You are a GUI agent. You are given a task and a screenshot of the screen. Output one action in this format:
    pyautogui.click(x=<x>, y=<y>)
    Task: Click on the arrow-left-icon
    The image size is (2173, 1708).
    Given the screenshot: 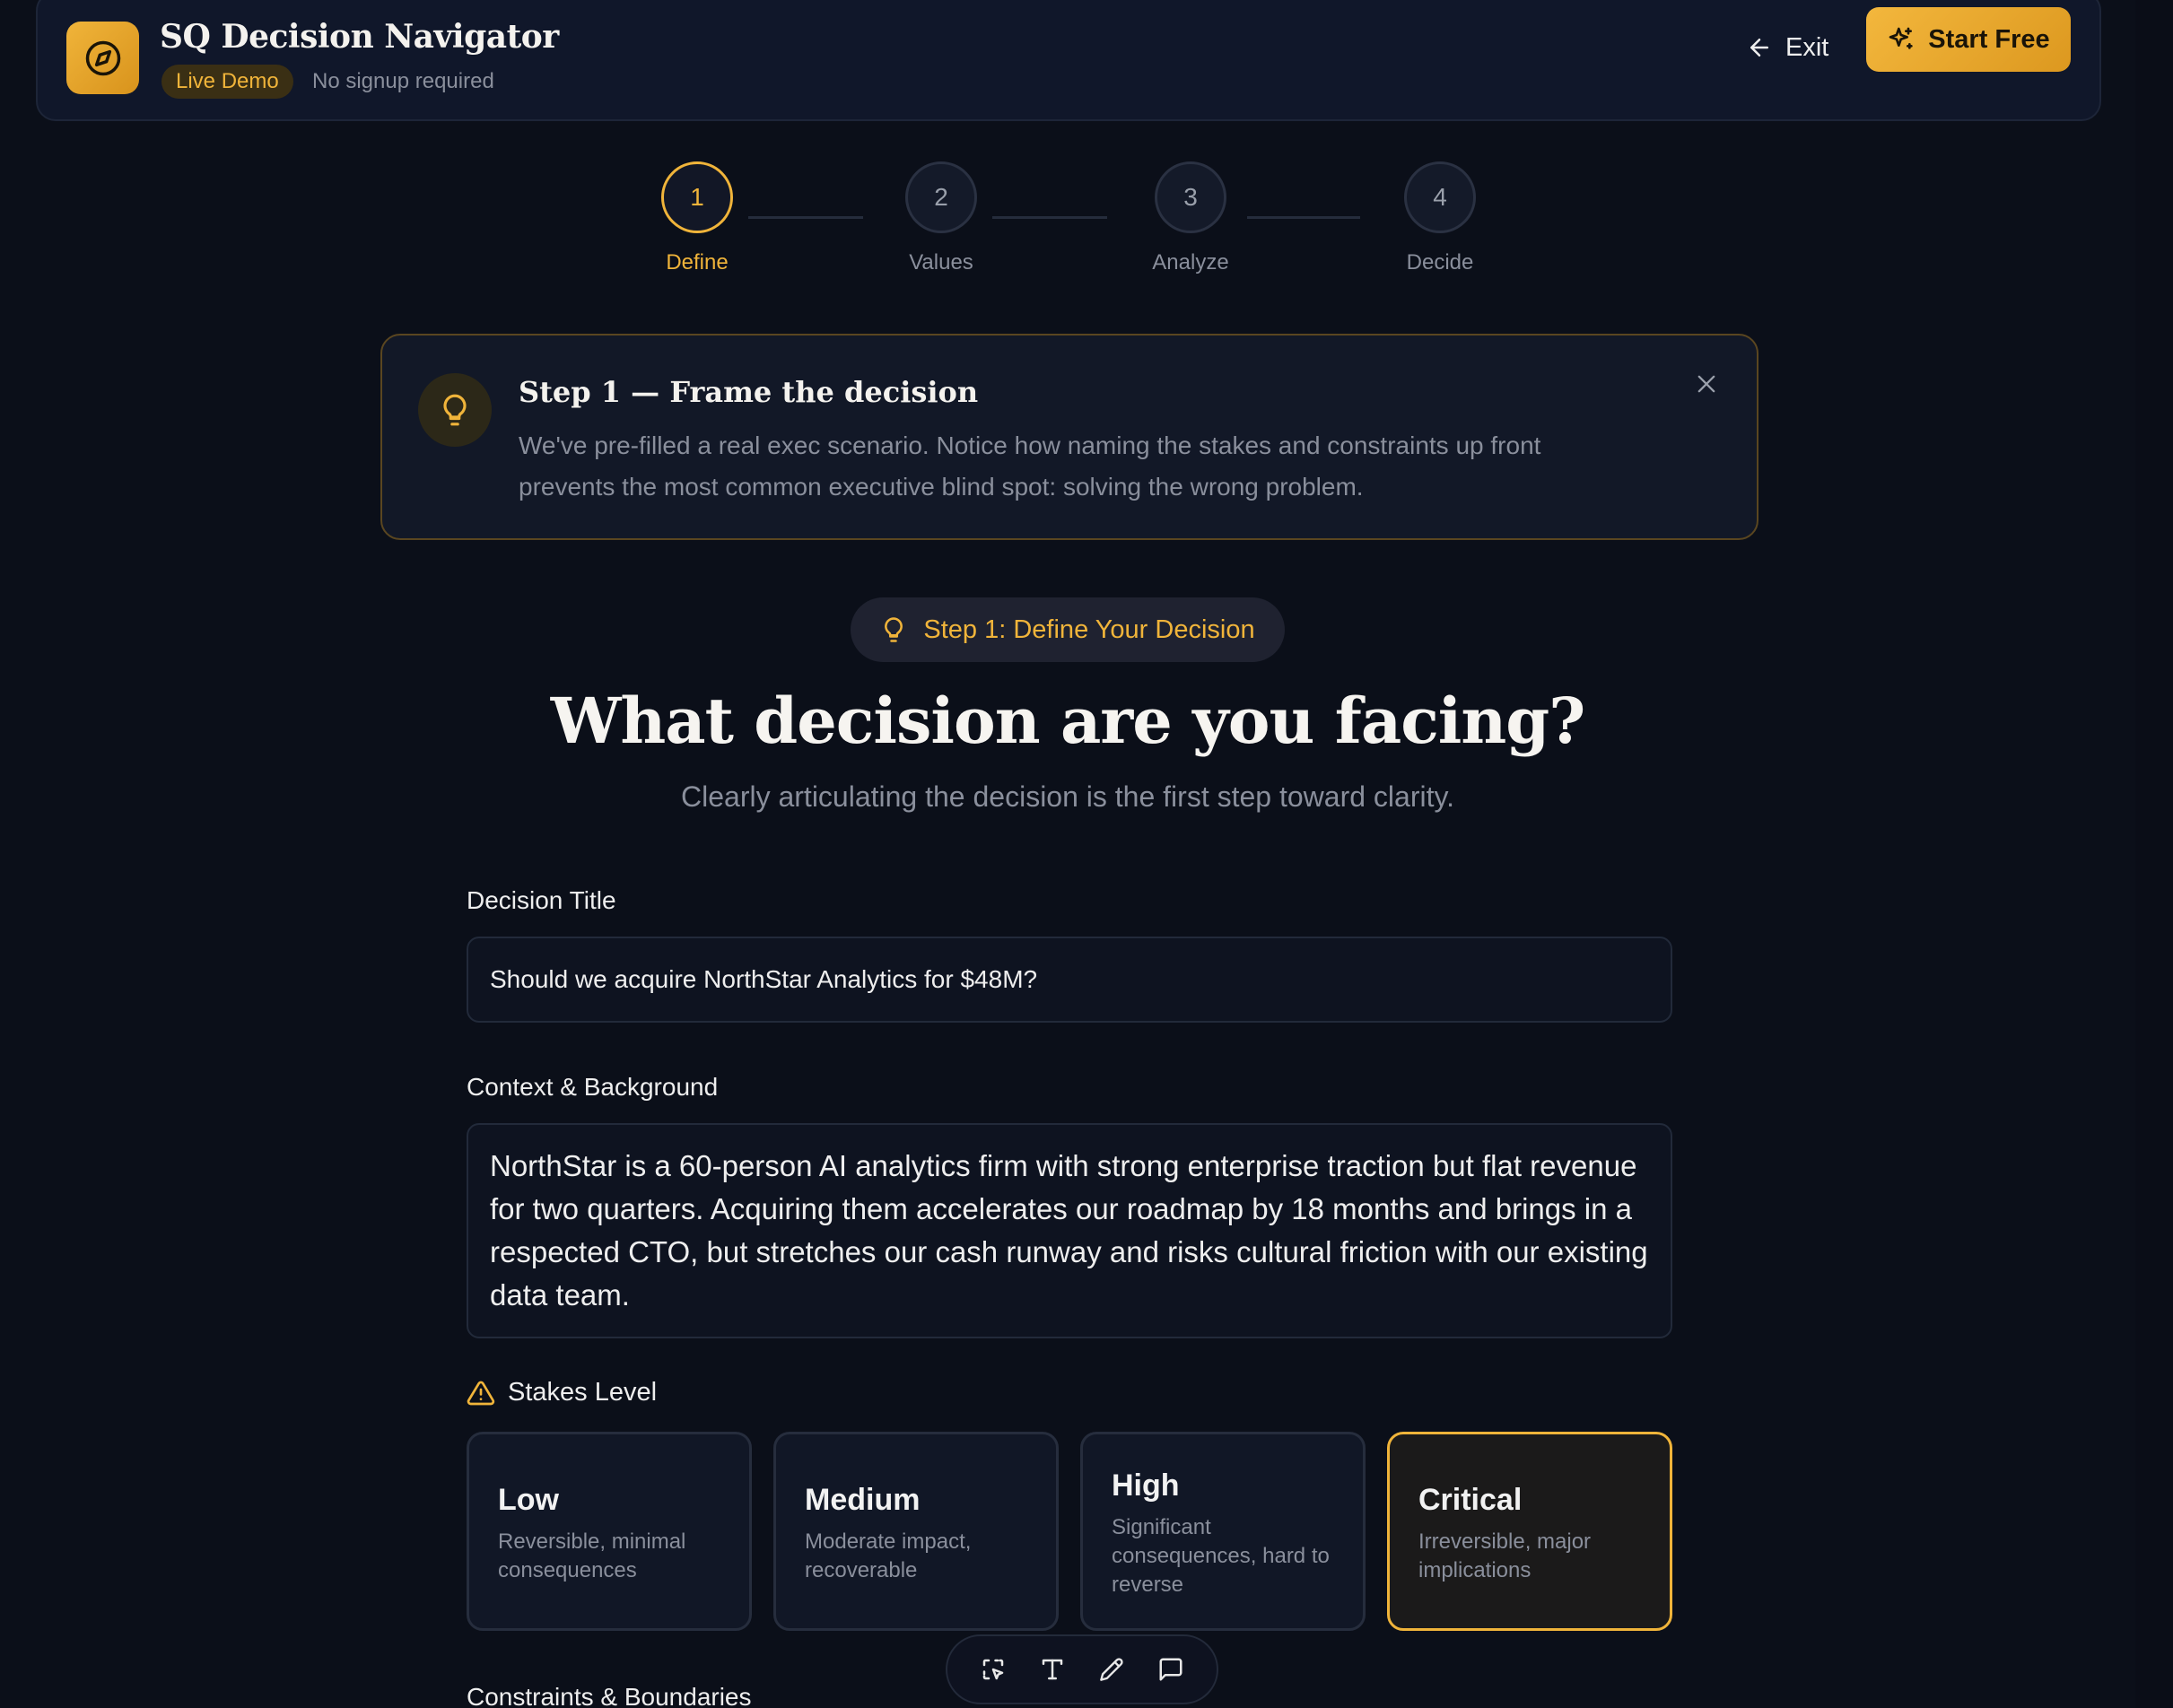 What is the action you would take?
    pyautogui.click(x=1759, y=48)
    